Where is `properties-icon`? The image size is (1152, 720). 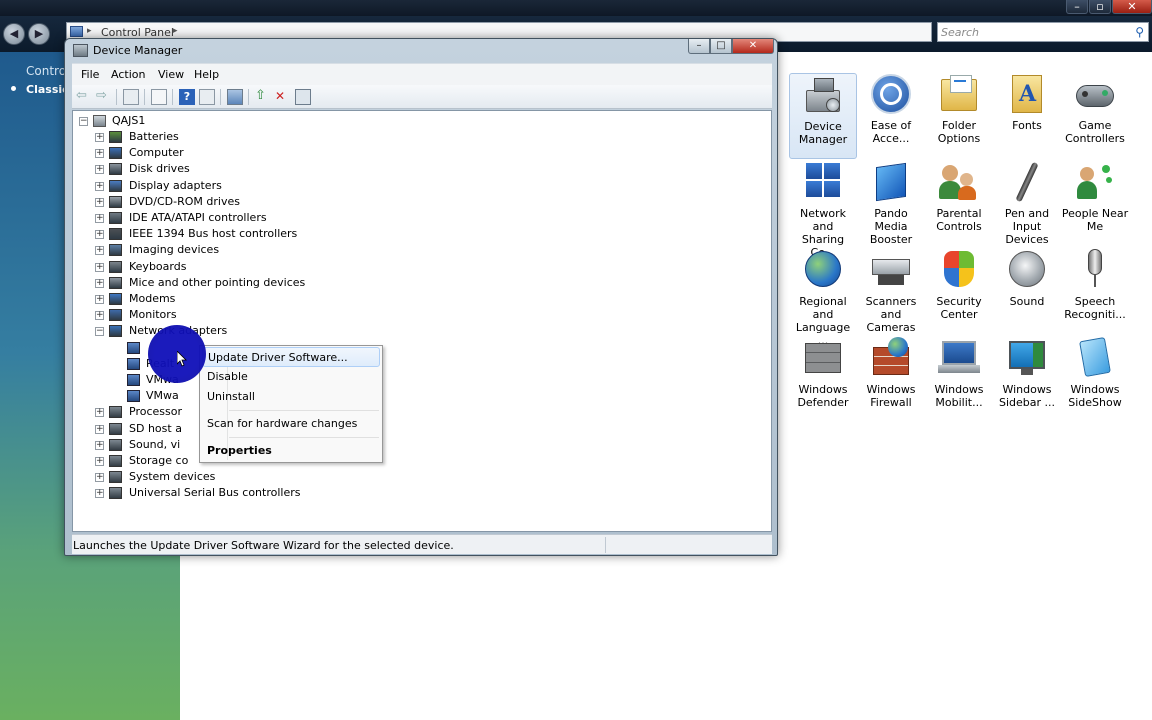
properties-icon is located at coordinates (159, 97).